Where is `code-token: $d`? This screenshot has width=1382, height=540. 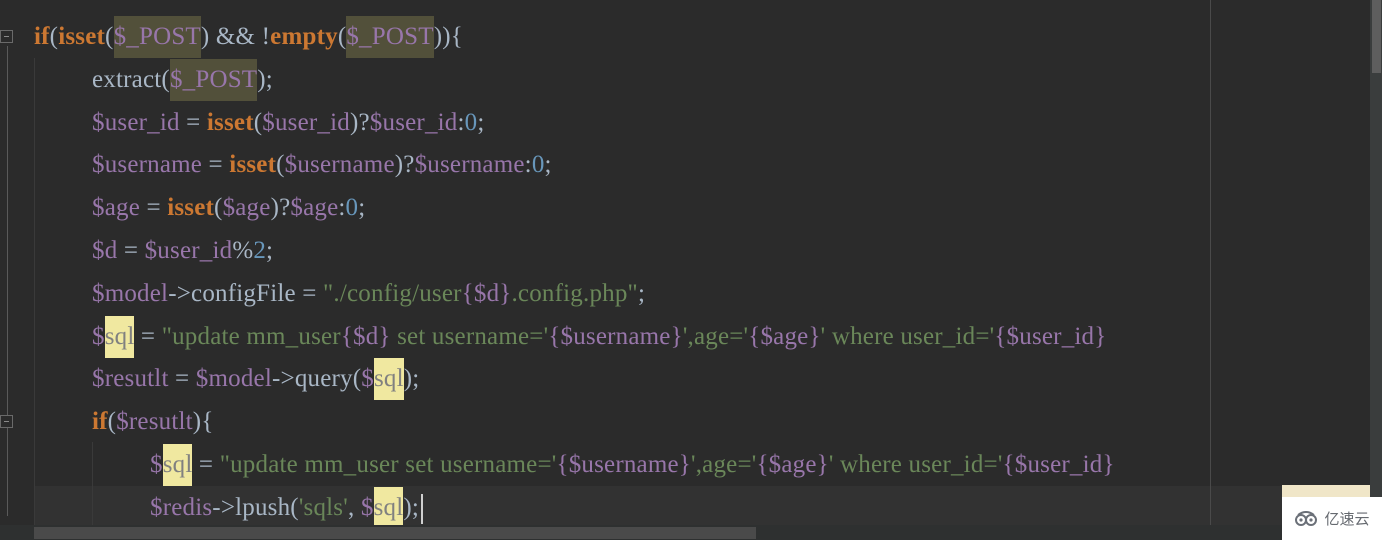 code-token: $d is located at coordinates (105, 250).